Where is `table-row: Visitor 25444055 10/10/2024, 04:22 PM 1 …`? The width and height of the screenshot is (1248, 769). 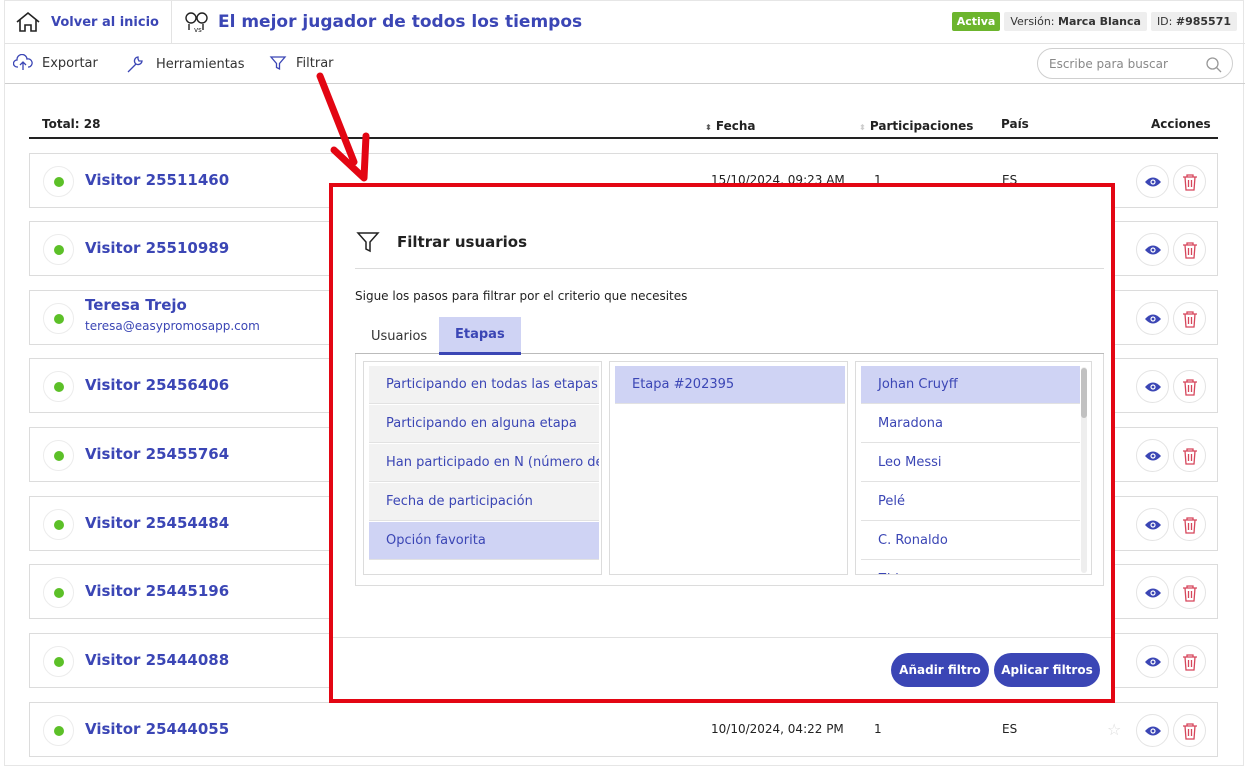 table-row: Visitor 25444055 10/10/2024, 04:22 PM 1 … is located at coordinates (623, 729).